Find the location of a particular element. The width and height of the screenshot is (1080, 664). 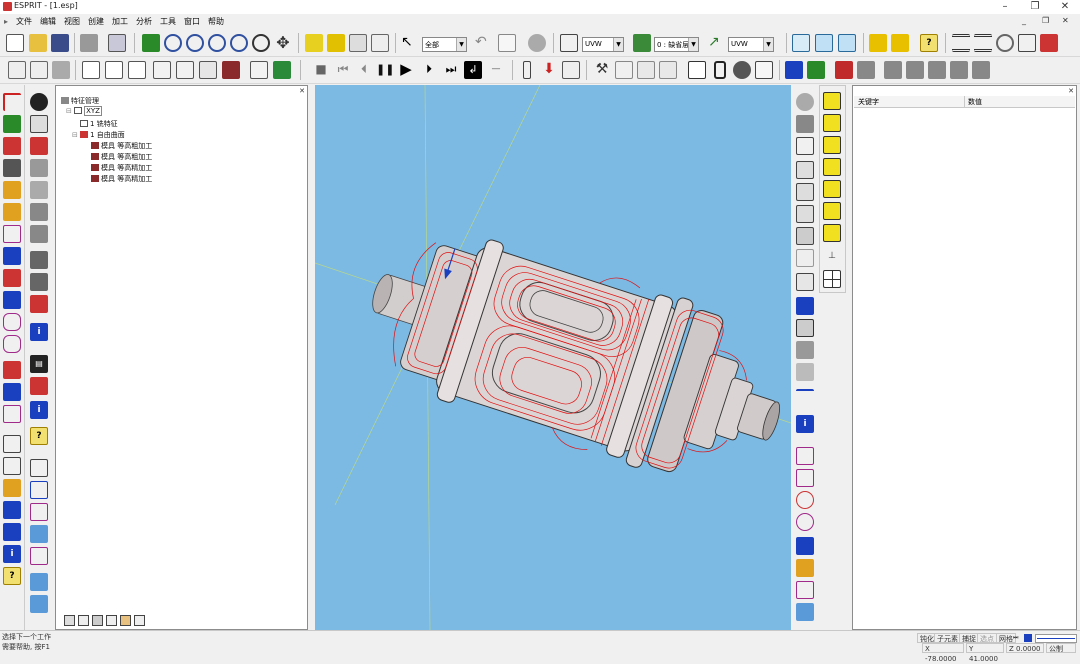

tree-item-xyz: ⊟ XYZ is located at coordinates (84, 111).